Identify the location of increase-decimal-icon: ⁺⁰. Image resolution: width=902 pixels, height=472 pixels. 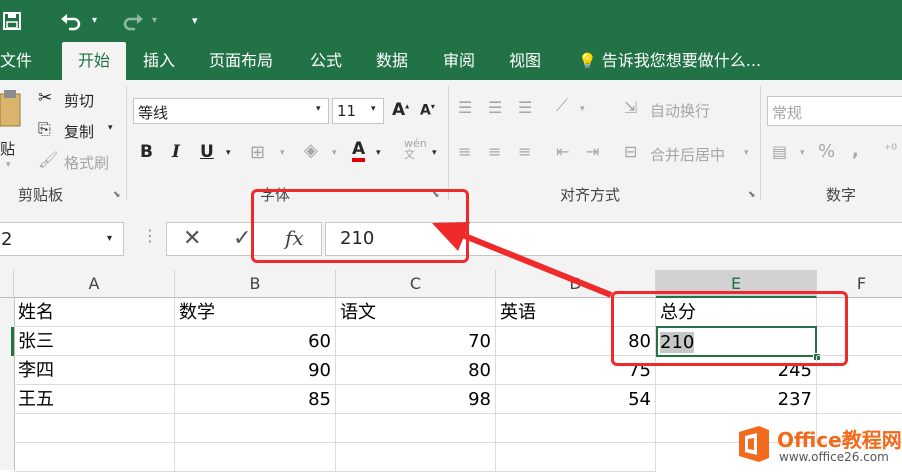
(890, 150).